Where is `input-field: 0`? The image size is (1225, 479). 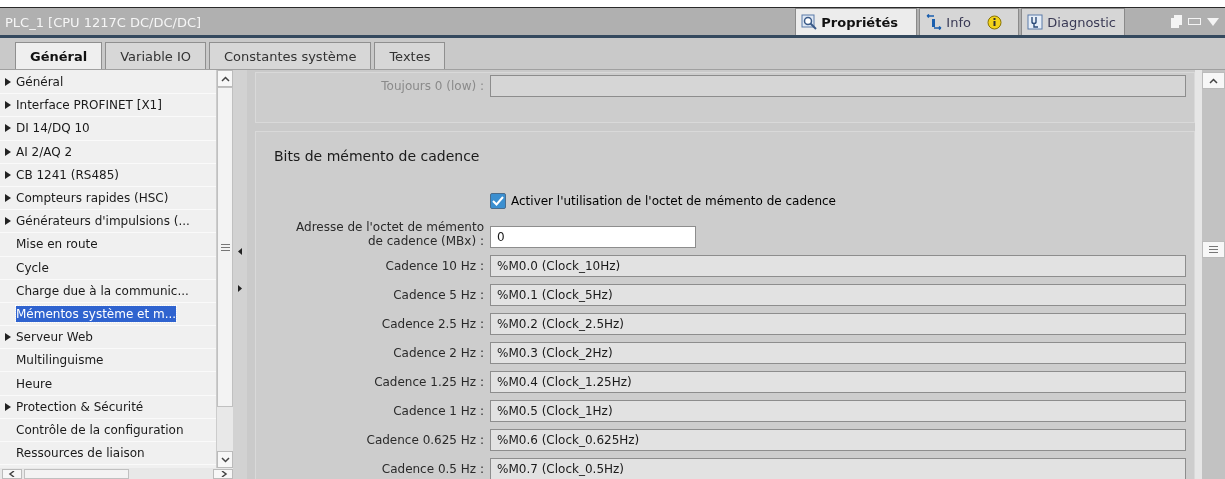 input-field: 0 is located at coordinates (593, 237).